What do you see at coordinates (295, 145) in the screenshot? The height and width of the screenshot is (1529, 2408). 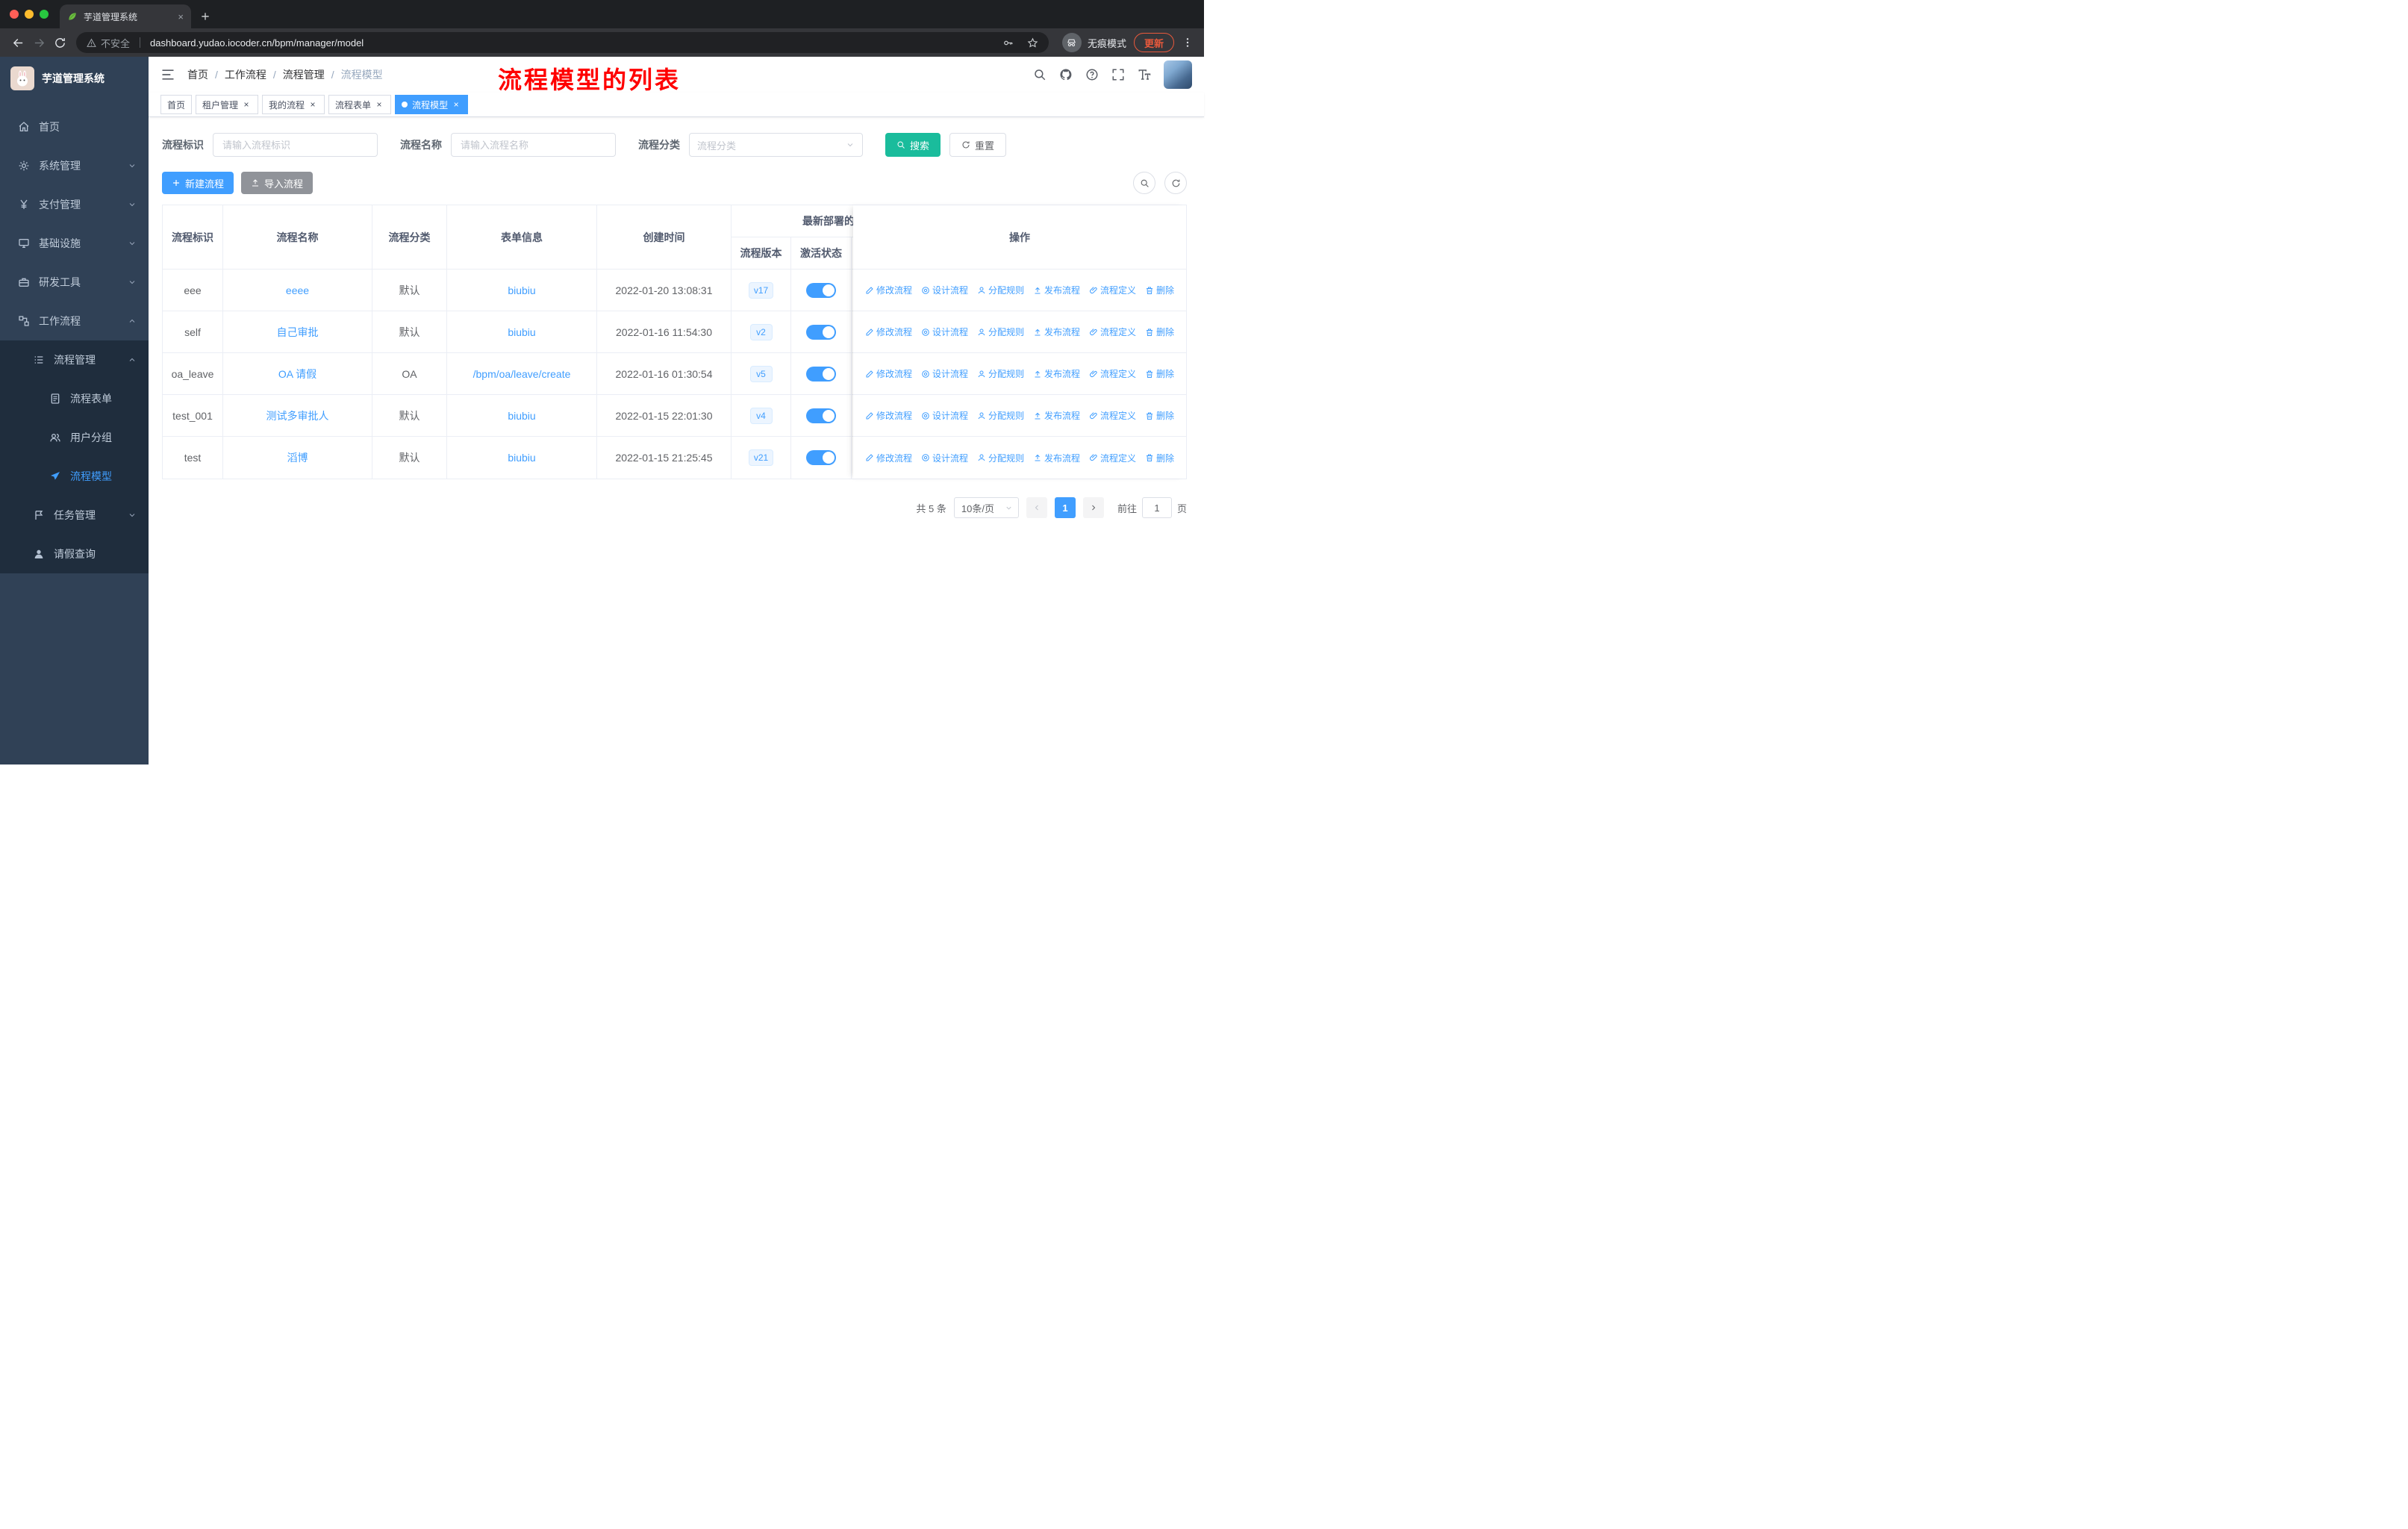 I see `process-key-input` at bounding box center [295, 145].